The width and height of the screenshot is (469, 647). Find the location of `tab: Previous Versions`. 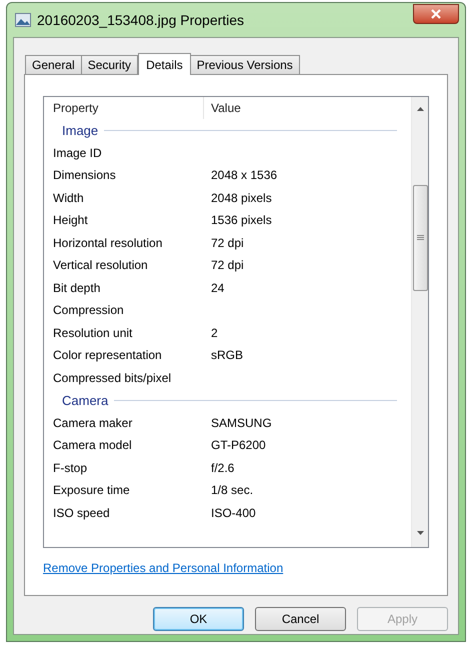

tab: Previous Versions is located at coordinates (245, 64).